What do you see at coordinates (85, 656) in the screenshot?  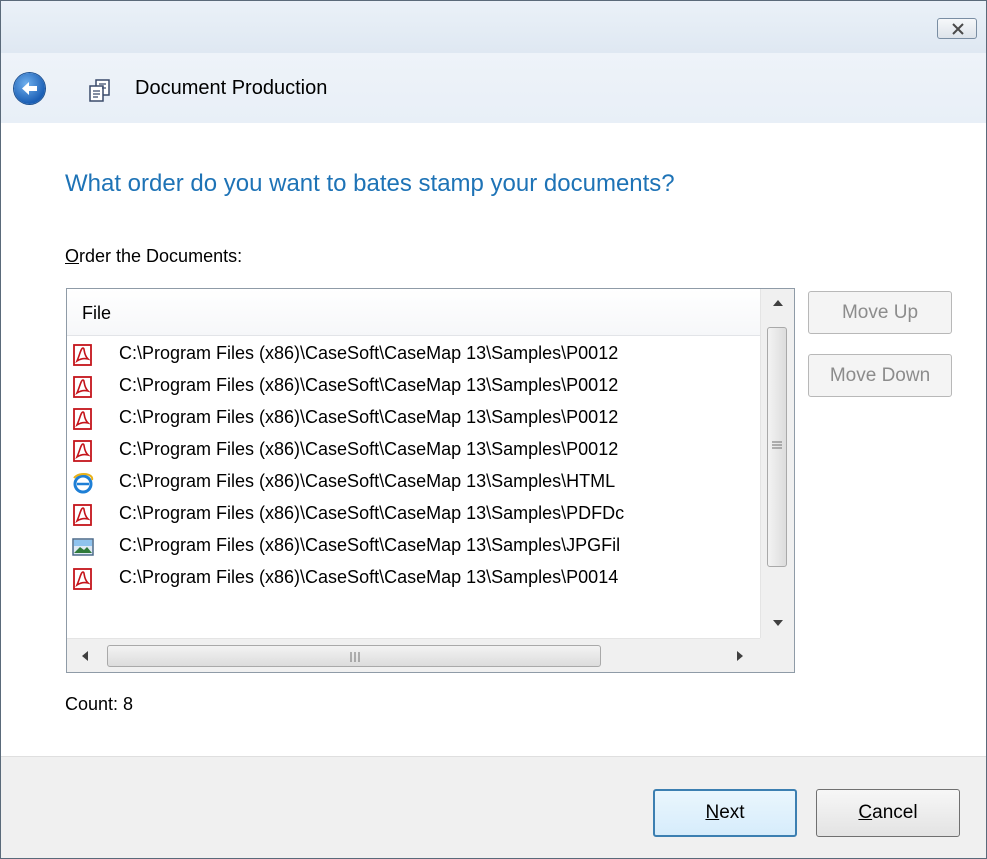 I see `scroll-left-arrow-icon` at bounding box center [85, 656].